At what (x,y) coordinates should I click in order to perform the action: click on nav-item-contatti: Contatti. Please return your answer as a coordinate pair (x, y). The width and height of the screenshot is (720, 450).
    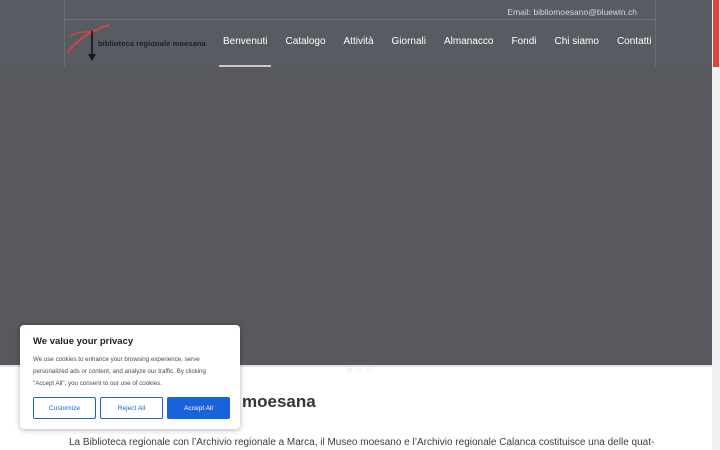
    Looking at the image, I should click on (634, 43).